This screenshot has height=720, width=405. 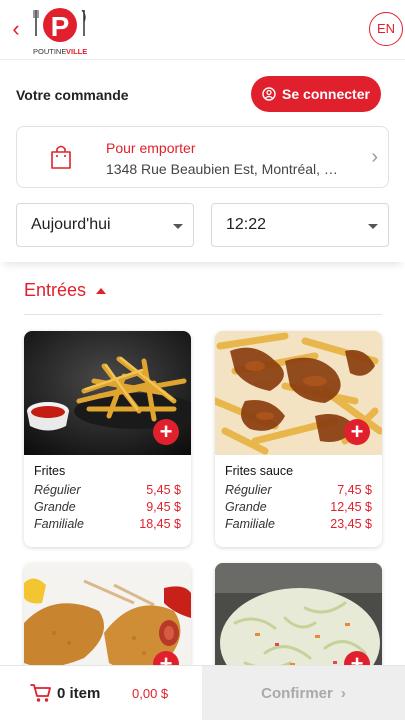 I want to click on collapse-caret-icon, so click(x=101, y=290).